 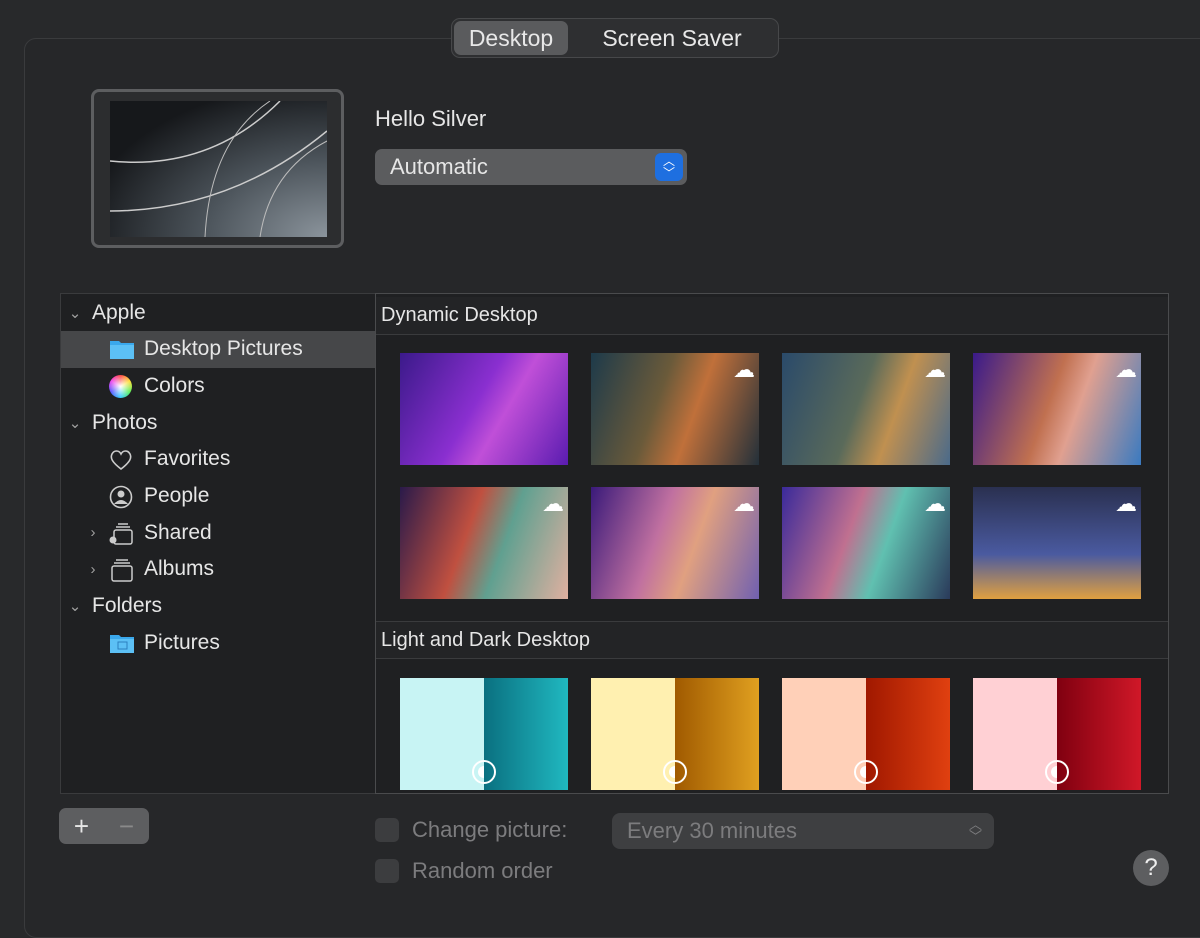 What do you see at coordinates (482, 870) in the screenshot?
I see `random-order-label: Random order` at bounding box center [482, 870].